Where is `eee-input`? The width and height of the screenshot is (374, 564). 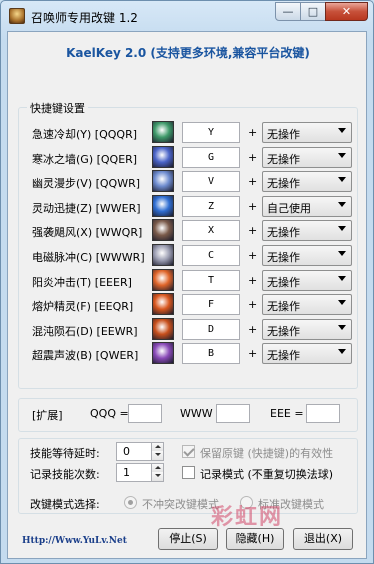
eee-input is located at coordinates (323, 413).